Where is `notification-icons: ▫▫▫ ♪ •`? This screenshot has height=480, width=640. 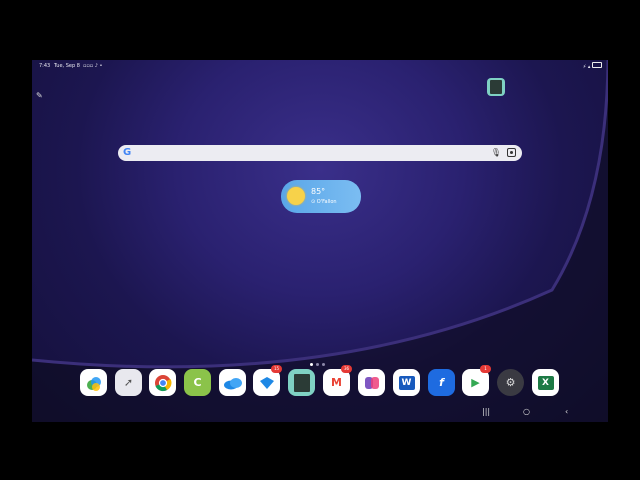 notification-icons: ▫▫▫ ♪ • is located at coordinates (93, 66).